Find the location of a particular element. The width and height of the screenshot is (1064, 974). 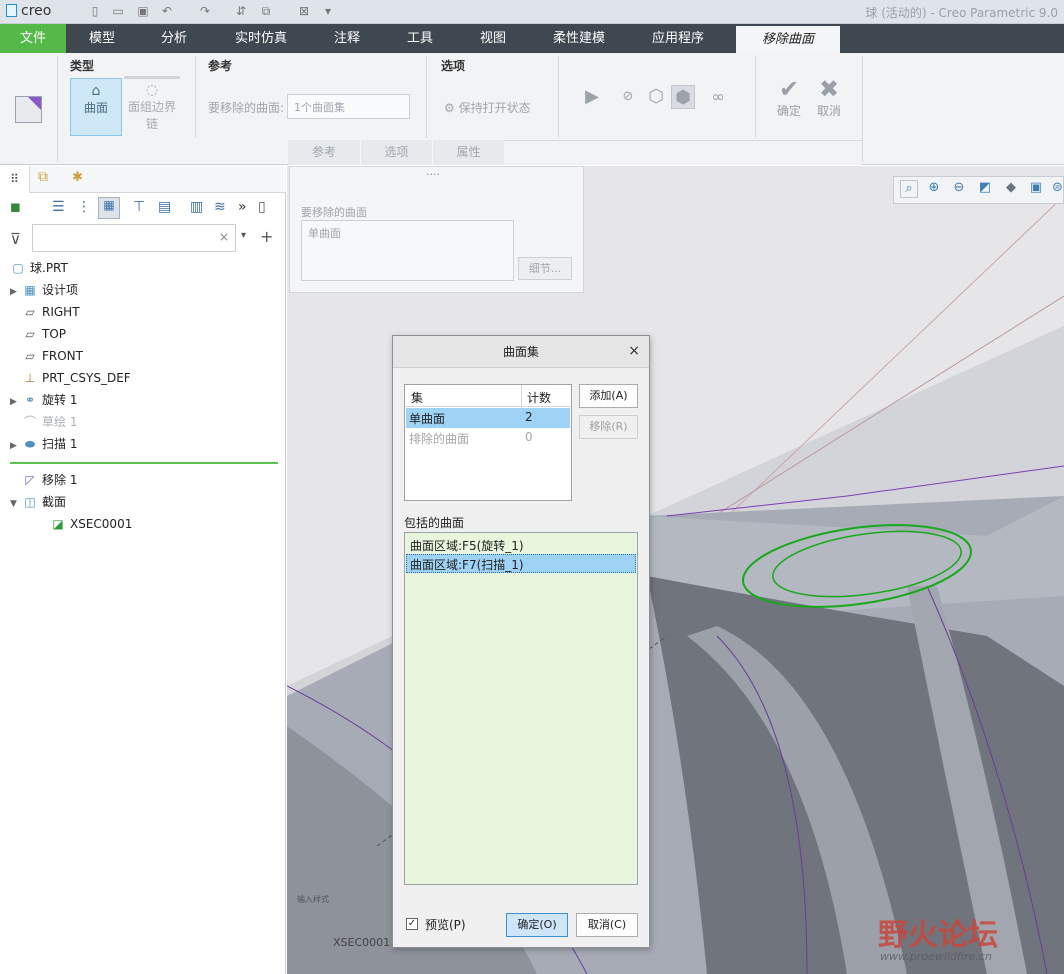

tree-item-label: PRT_CSYS_DEF is located at coordinates (86, 378).